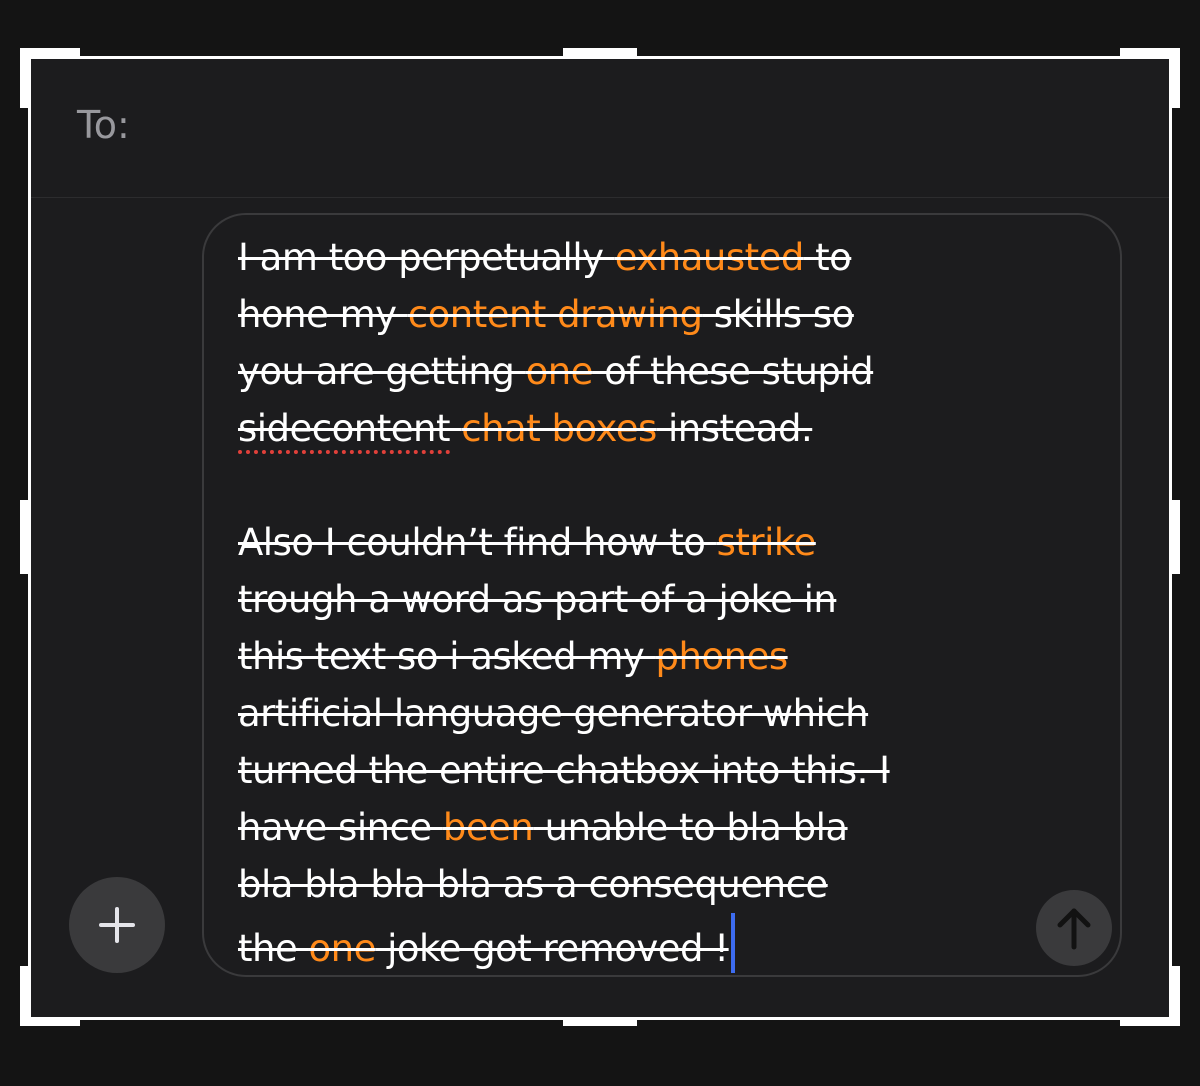 The height and width of the screenshot is (1086, 1200). I want to click on message-line: the one joke got removed !, so click(648, 943).